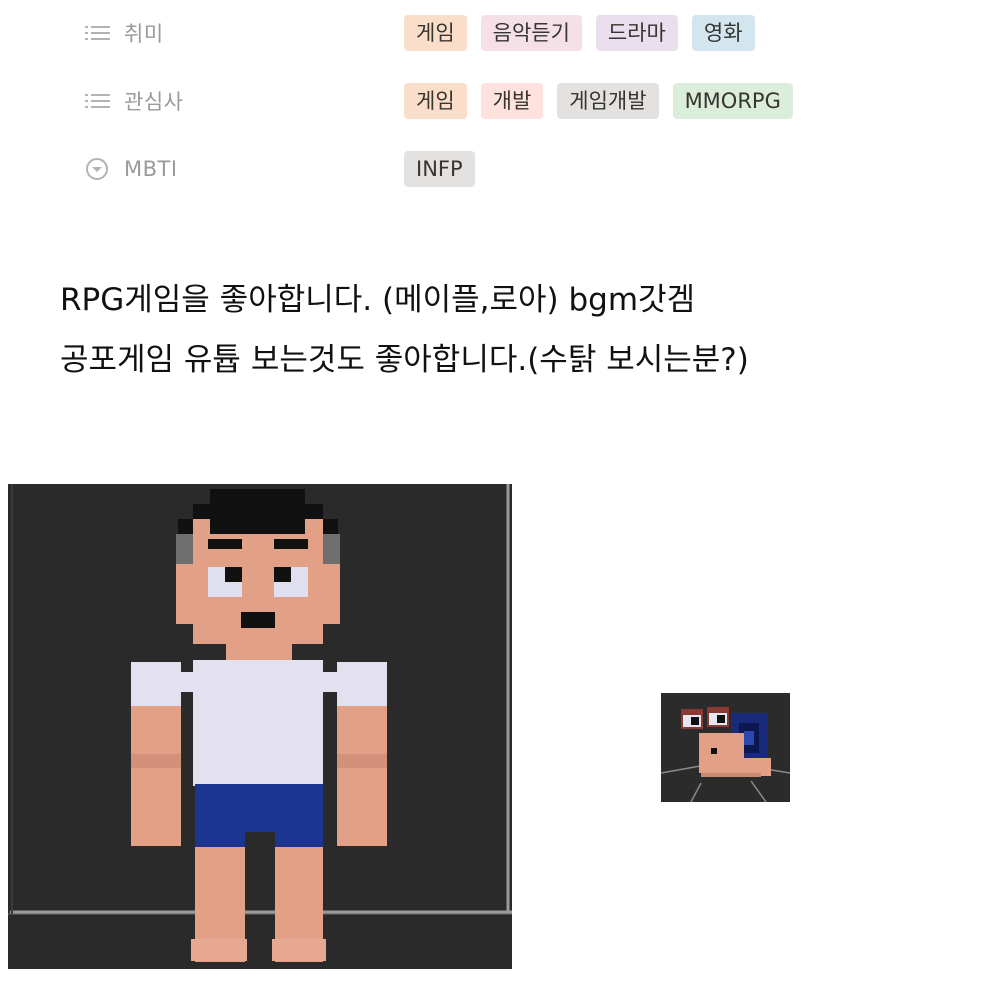 This screenshot has height=1000, width=1000. I want to click on property-row-hobby: 취미 게임 음악듣기 드라마 영화, so click(534, 35).